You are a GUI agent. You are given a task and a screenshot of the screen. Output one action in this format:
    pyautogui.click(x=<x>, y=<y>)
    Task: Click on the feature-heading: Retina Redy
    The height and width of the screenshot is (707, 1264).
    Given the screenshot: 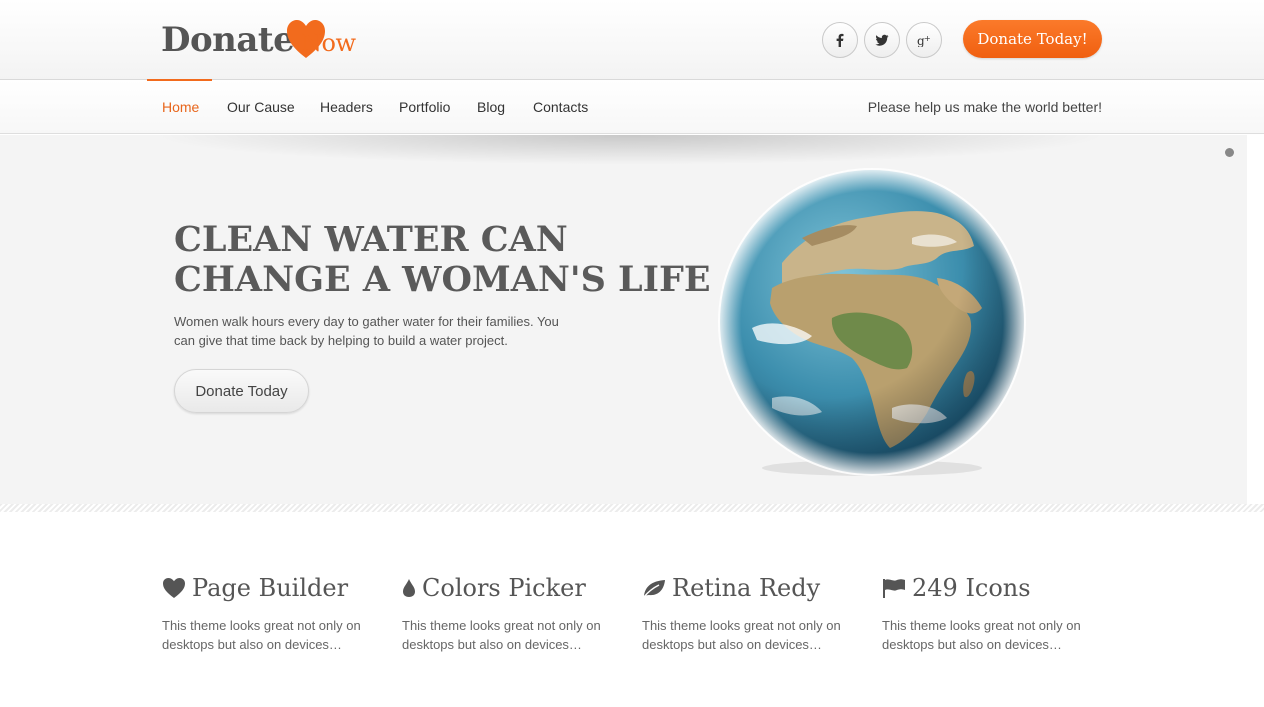 What is the action you would take?
    pyautogui.click(x=752, y=588)
    